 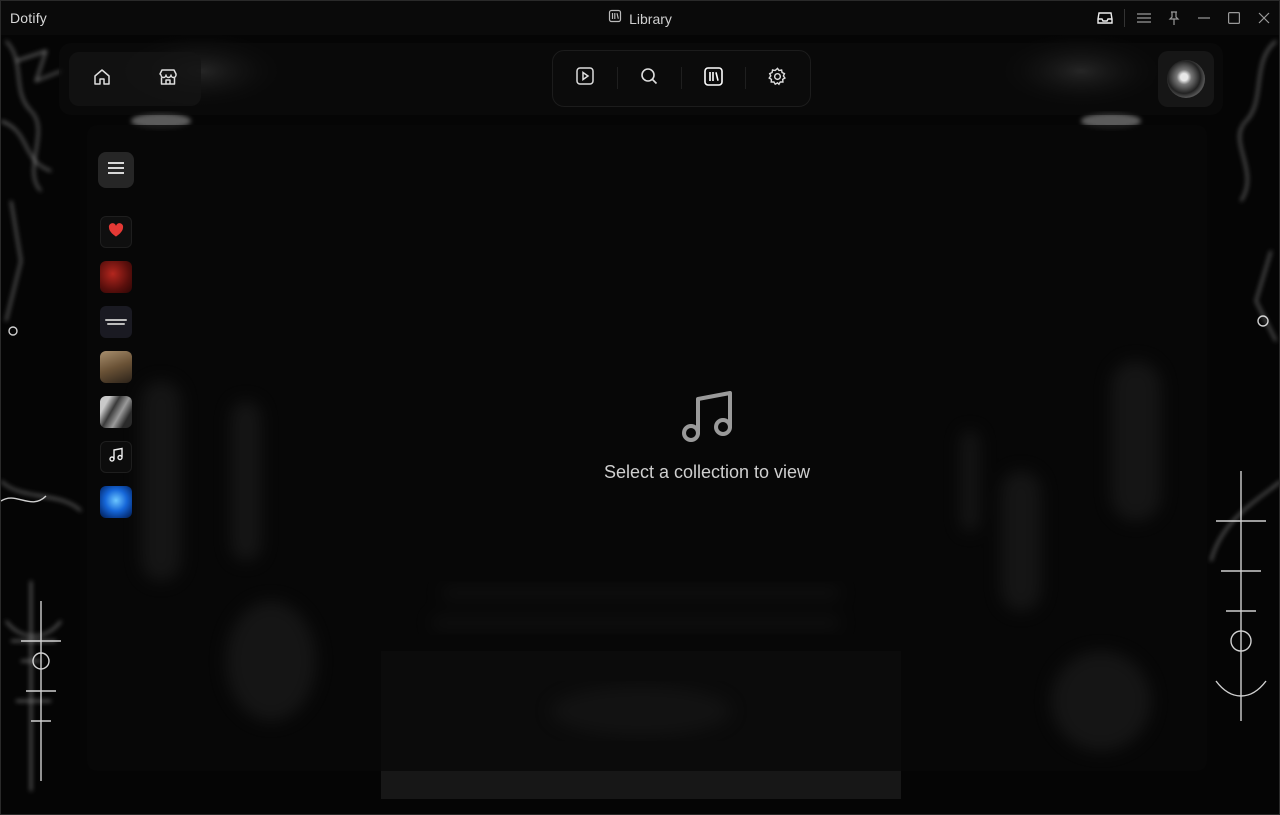 I want to click on minimize-icon, so click(x=1204, y=18).